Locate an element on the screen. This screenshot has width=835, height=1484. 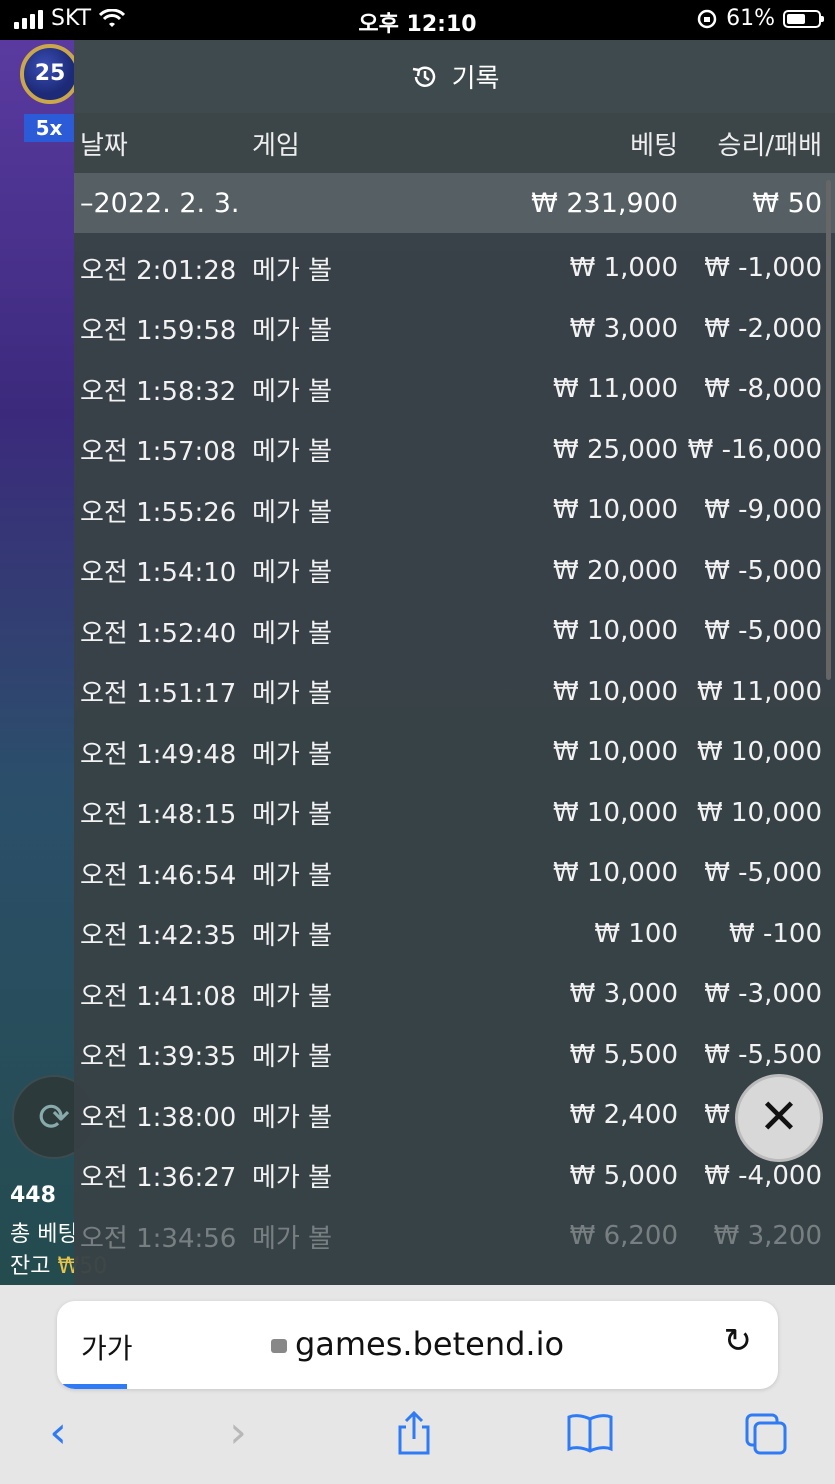
battery-fill is located at coordinates (796, 18).